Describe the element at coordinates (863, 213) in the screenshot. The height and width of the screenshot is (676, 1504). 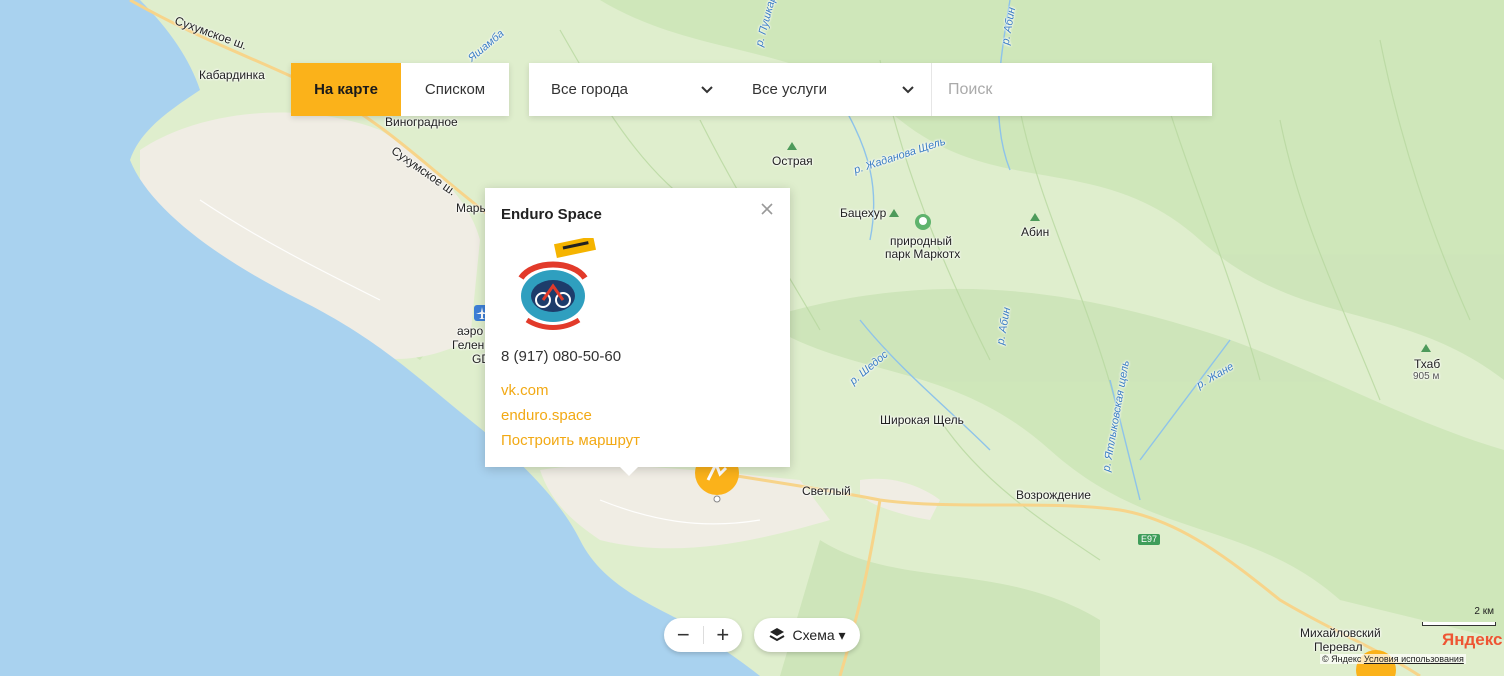
I see `map-label-batsekhur: Бацехур` at that location.